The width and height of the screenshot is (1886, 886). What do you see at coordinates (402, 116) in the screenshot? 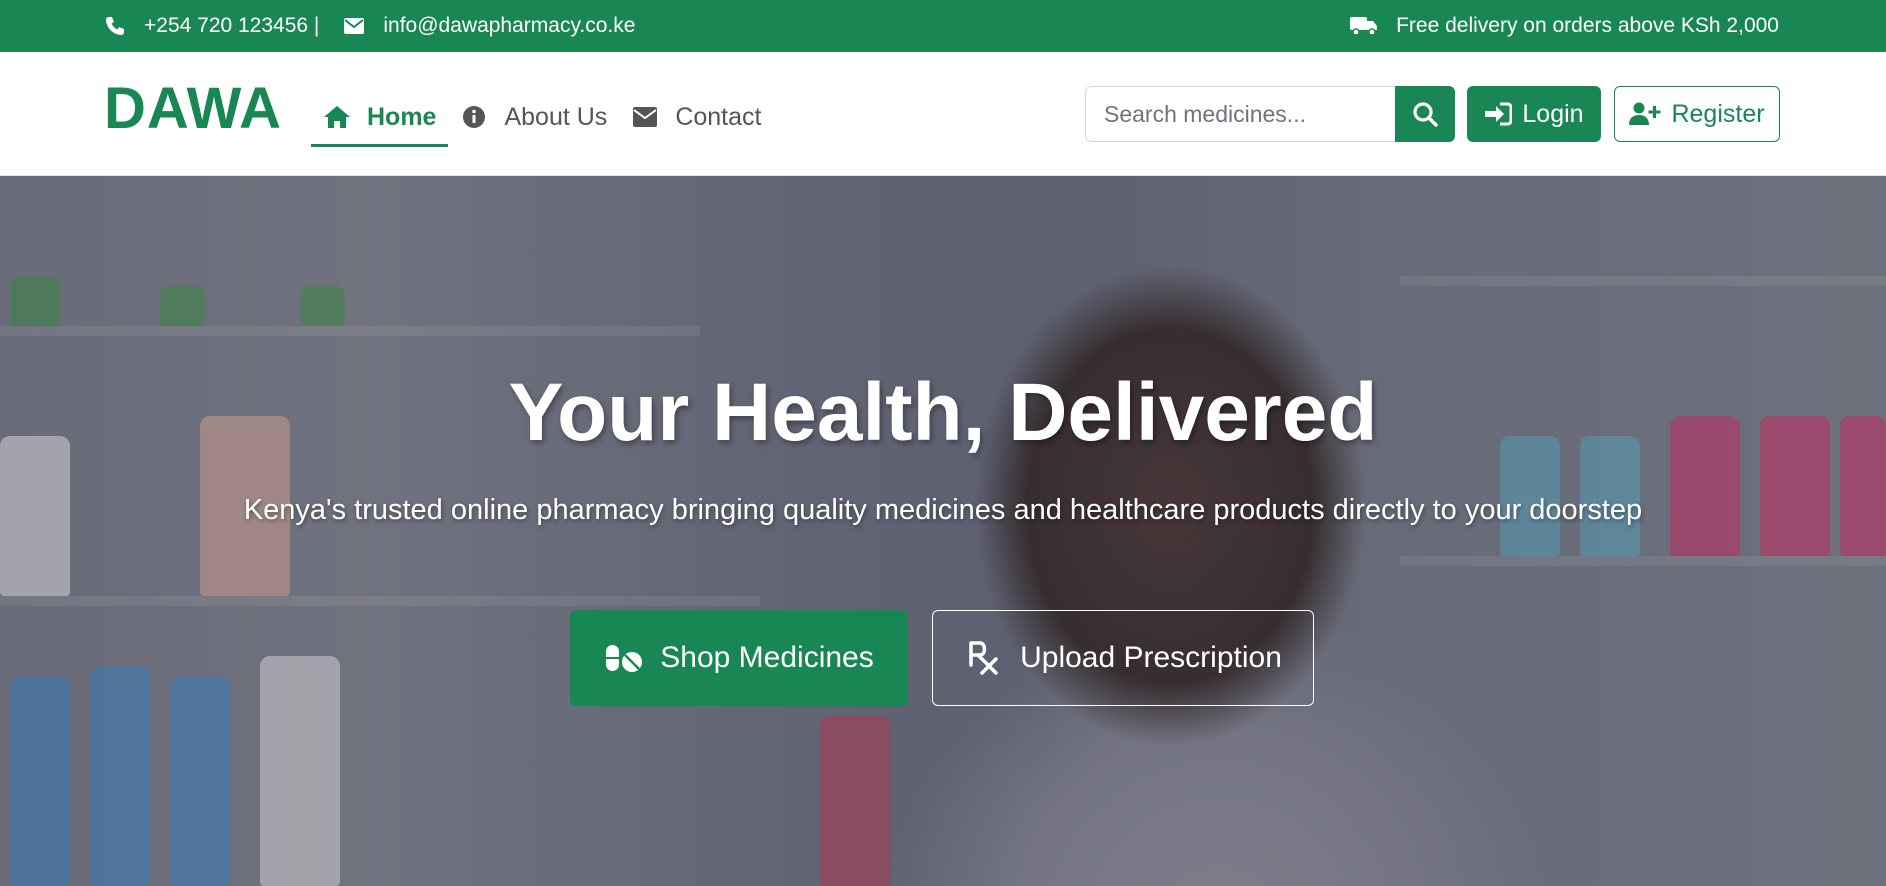
I see `nav-item-label: Home` at bounding box center [402, 116].